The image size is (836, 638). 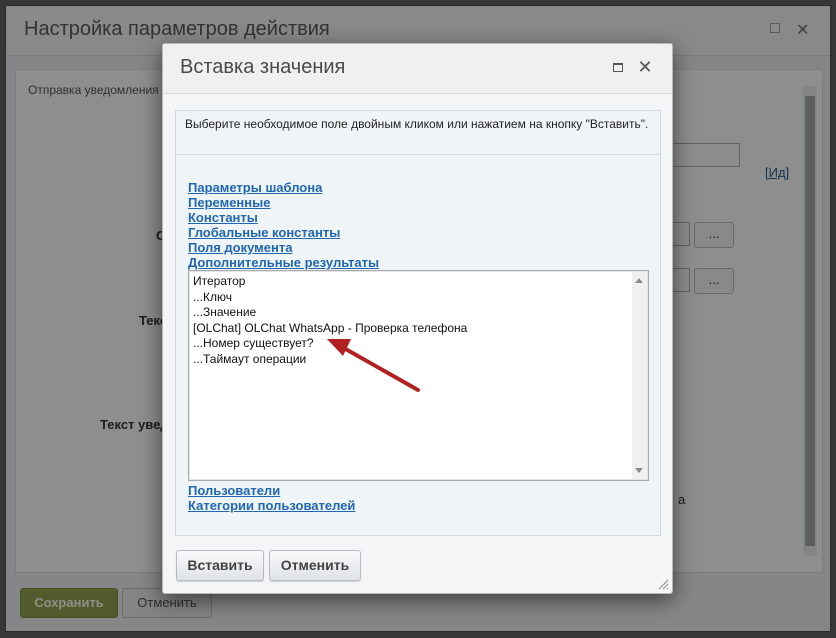 I want to click on resize-handle-icon, so click(x=663, y=584).